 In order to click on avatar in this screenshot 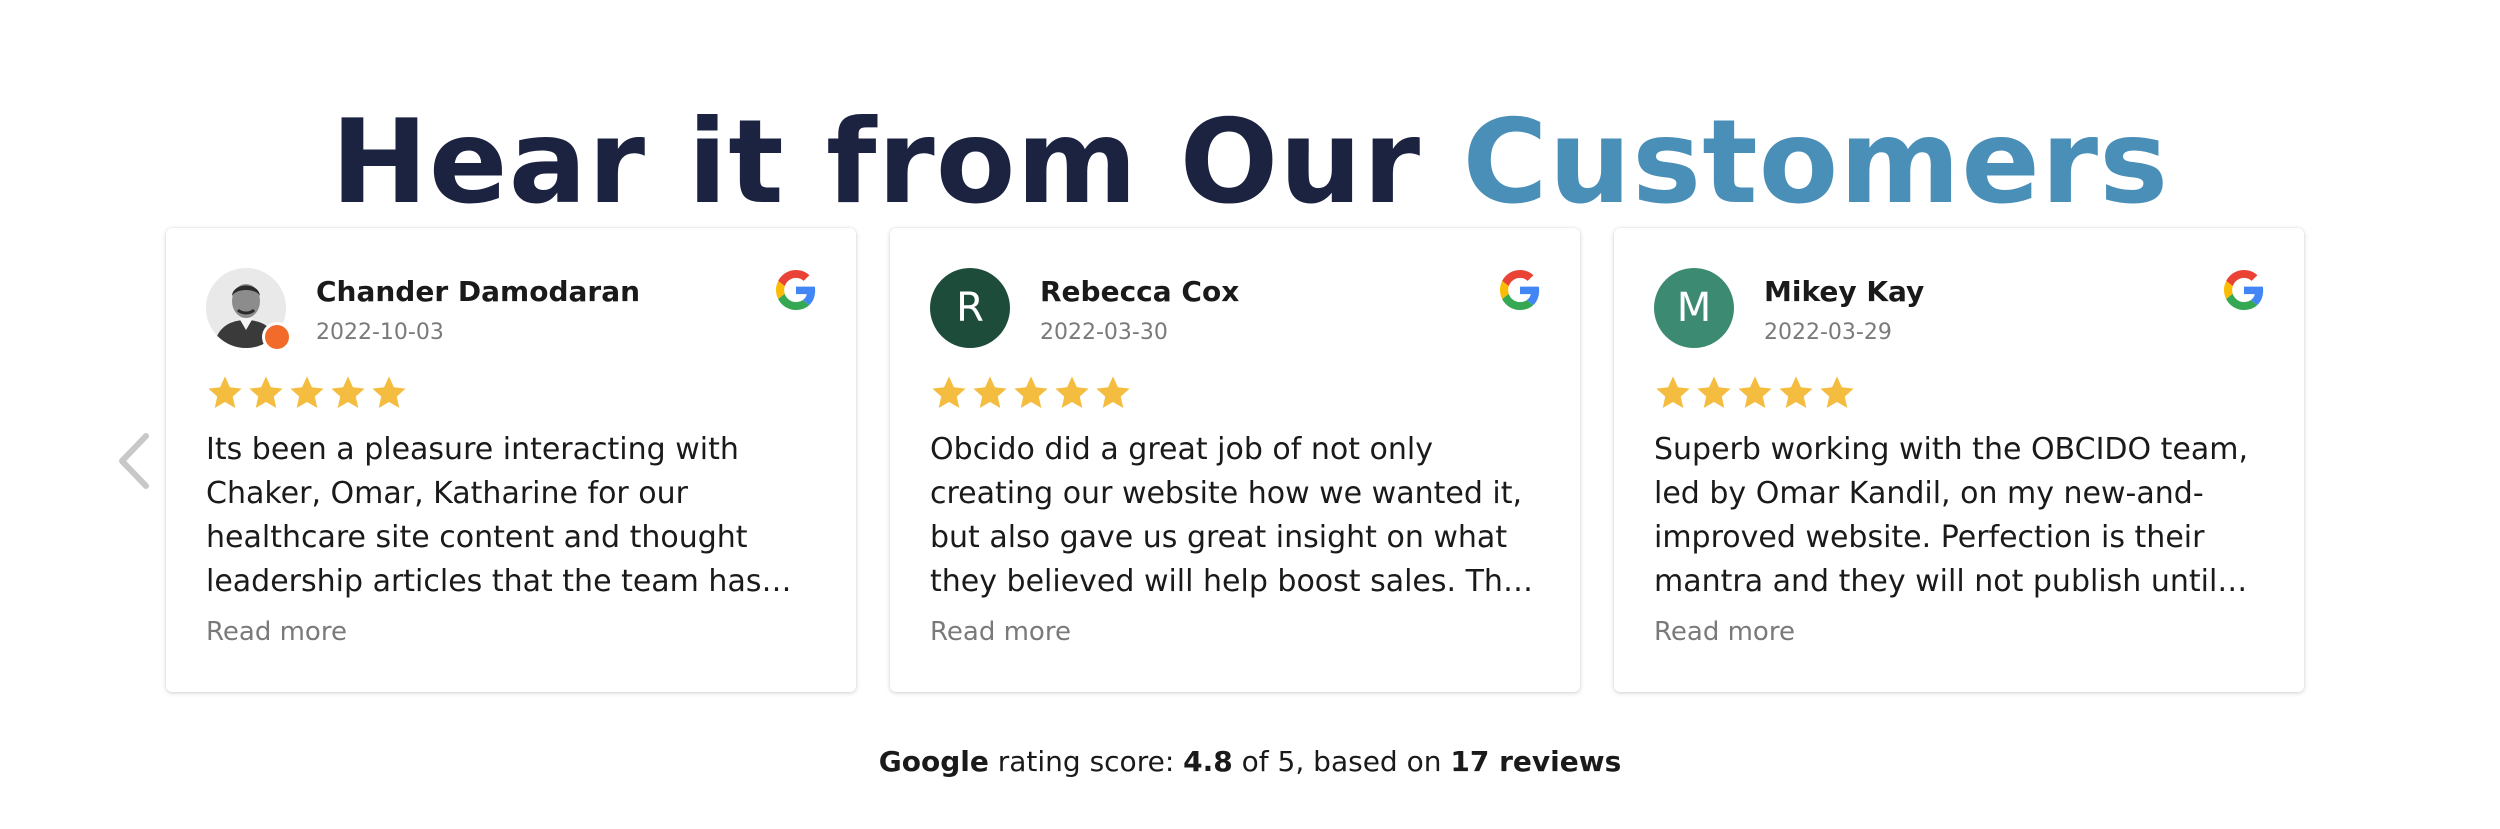, I will do `click(249, 310)`.